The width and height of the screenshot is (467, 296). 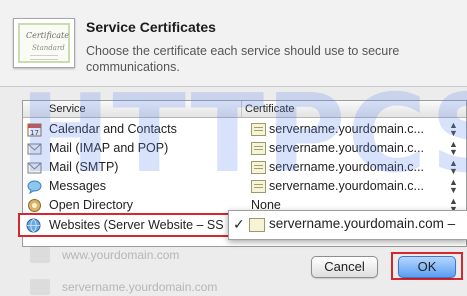 I want to click on calendar-icon: 17, so click(x=34, y=130).